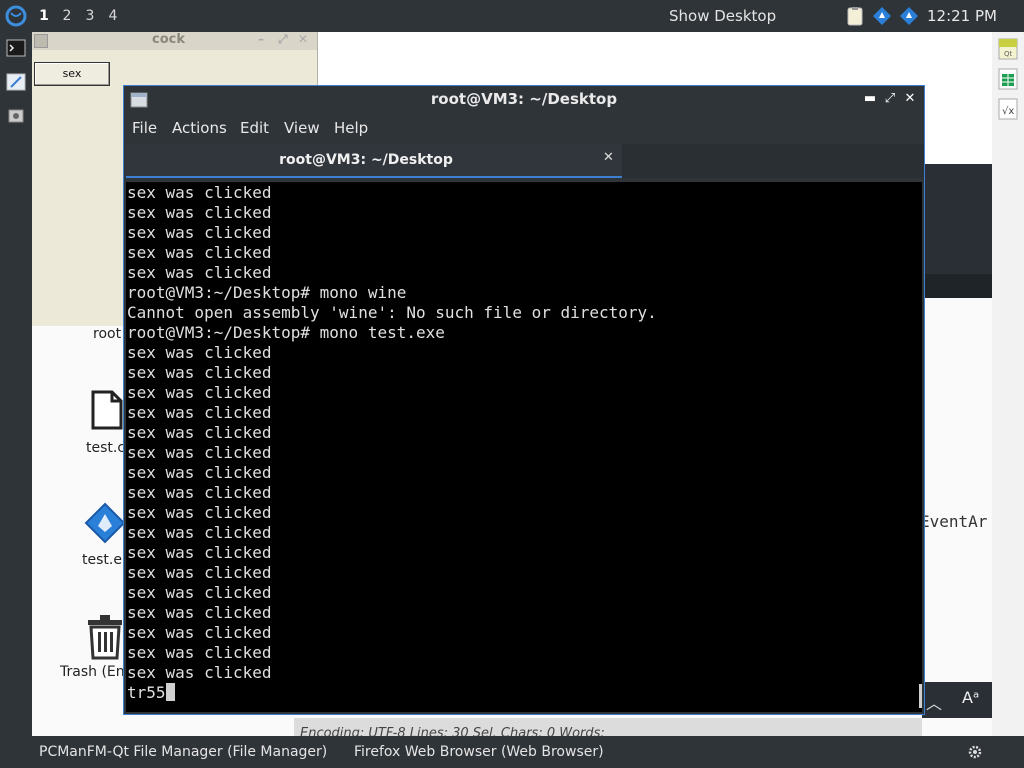  What do you see at coordinates (957, 286) in the screenshot?
I see `editor-window-panel-dark` at bounding box center [957, 286].